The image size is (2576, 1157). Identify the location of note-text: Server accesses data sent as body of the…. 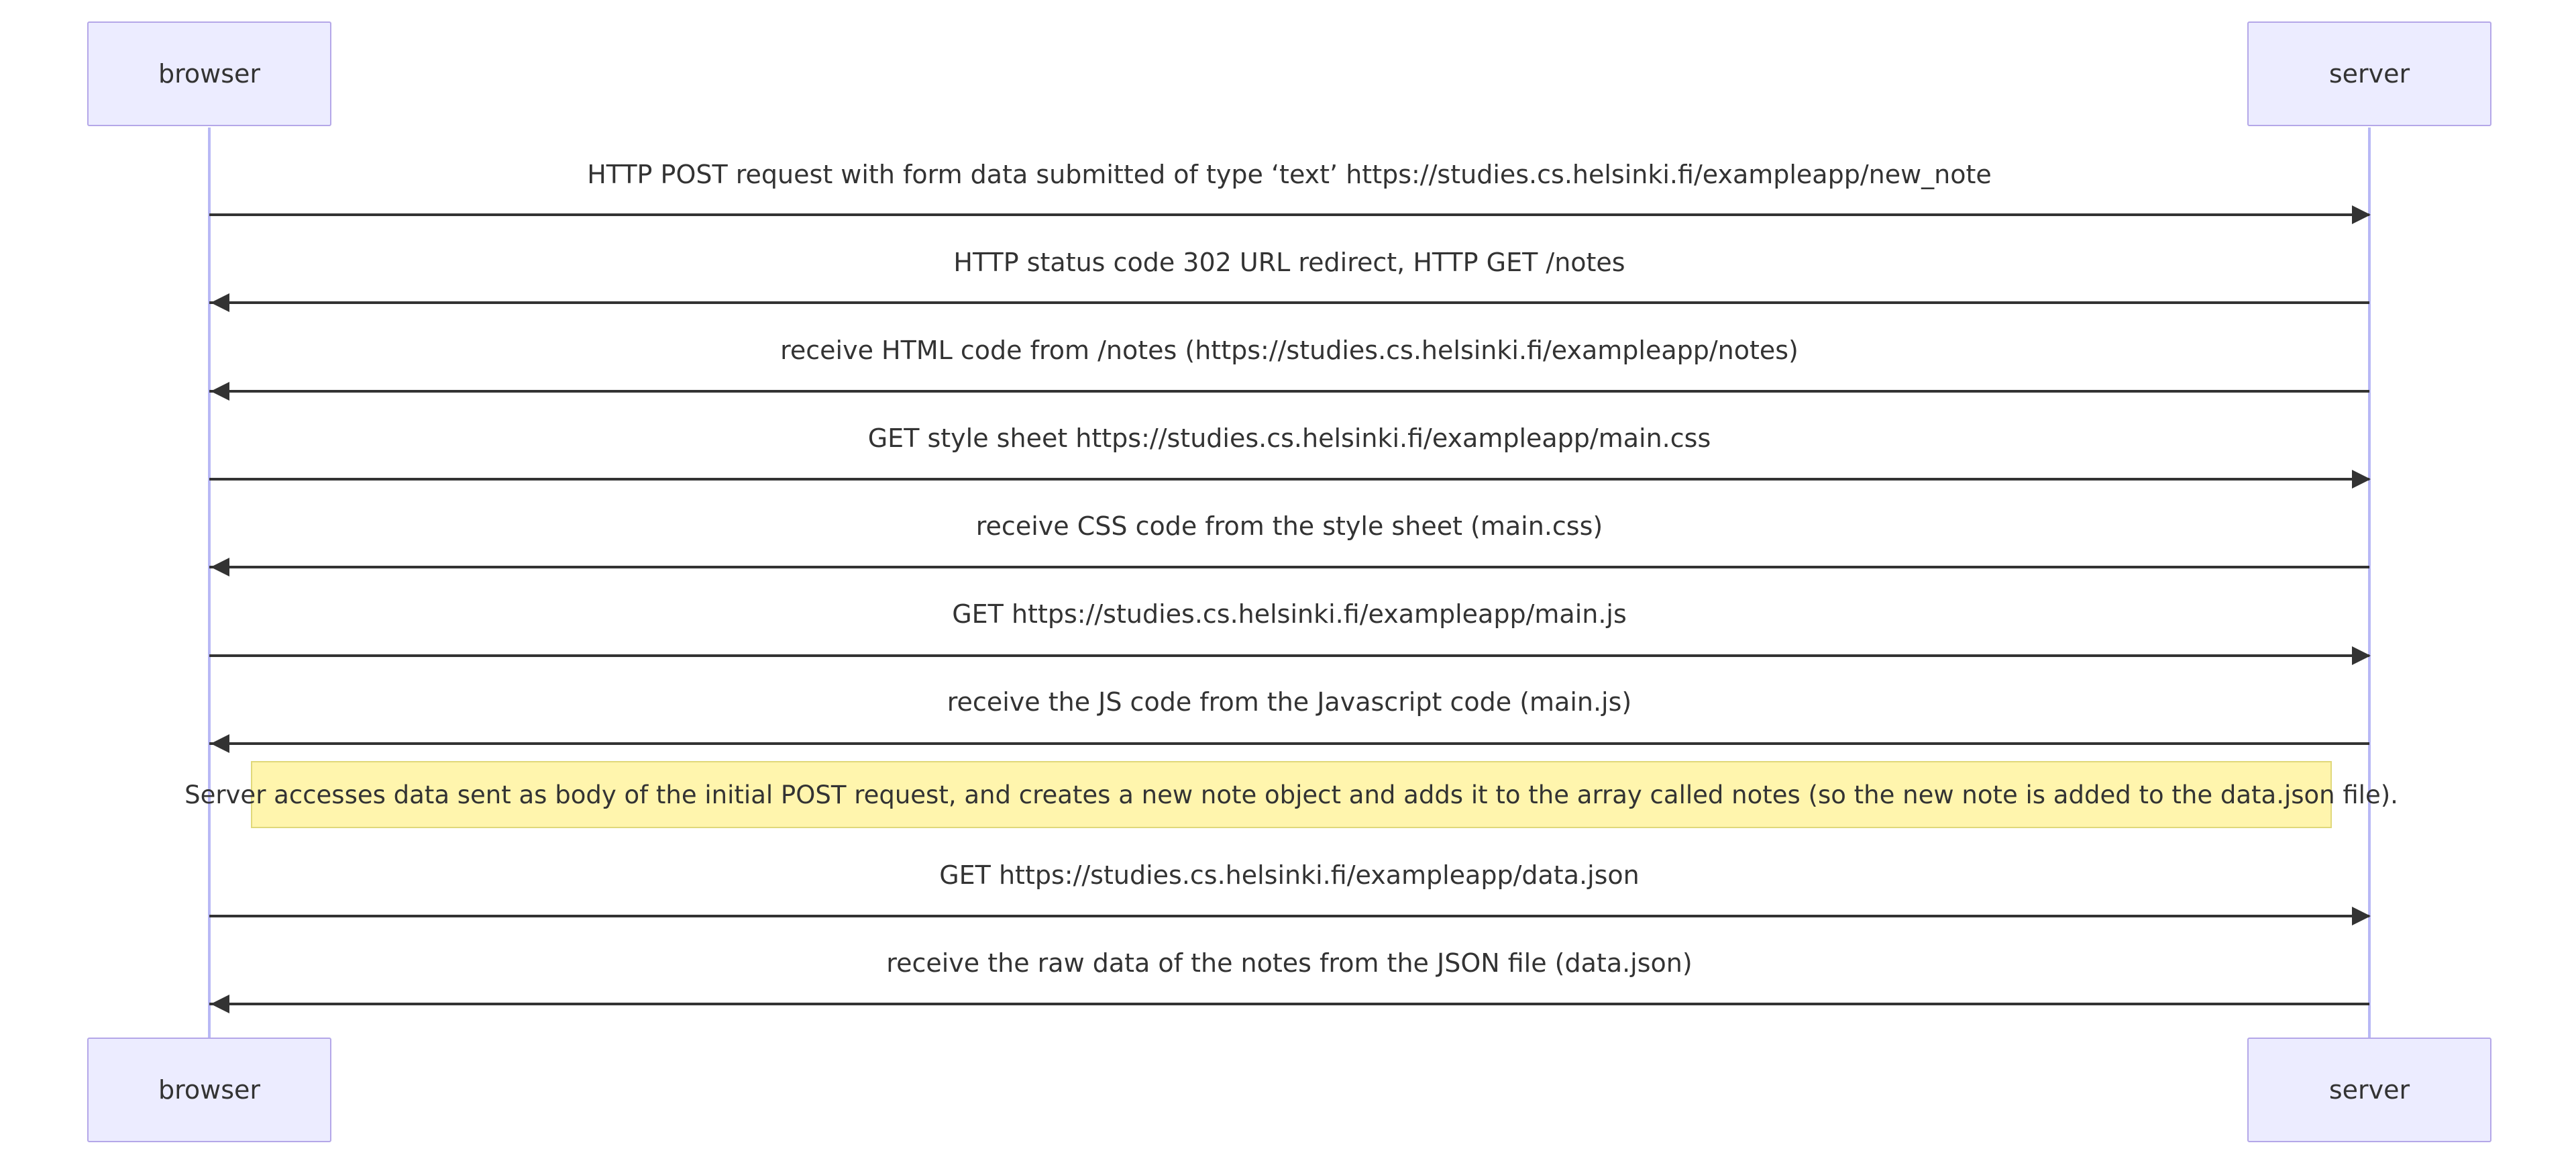
(1291, 794).